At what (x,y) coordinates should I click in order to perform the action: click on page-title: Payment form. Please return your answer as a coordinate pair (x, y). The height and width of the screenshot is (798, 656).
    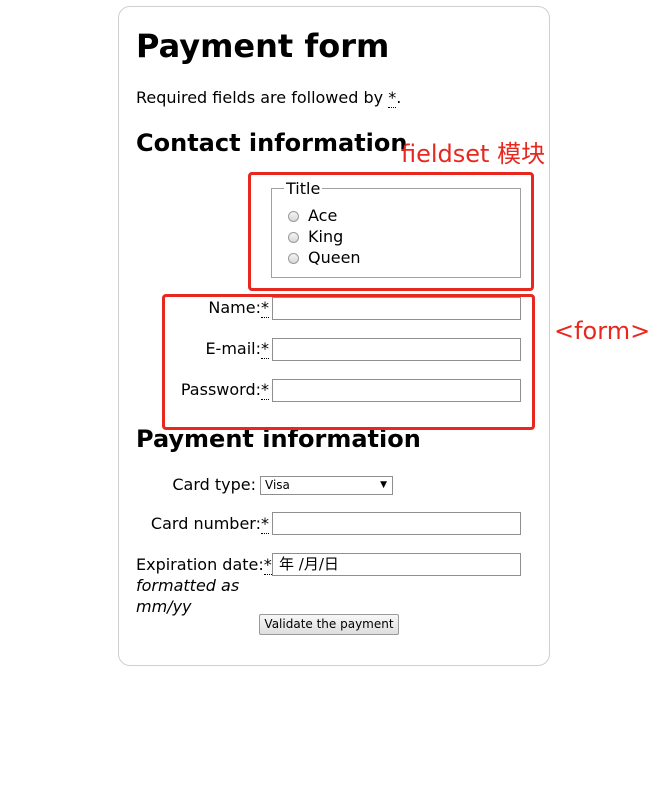
    Looking at the image, I should click on (263, 46).